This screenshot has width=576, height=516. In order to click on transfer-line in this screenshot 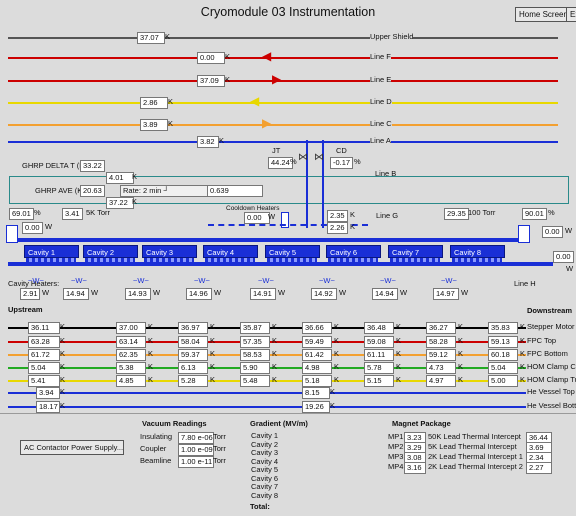, I will do `click(283, 142)`.